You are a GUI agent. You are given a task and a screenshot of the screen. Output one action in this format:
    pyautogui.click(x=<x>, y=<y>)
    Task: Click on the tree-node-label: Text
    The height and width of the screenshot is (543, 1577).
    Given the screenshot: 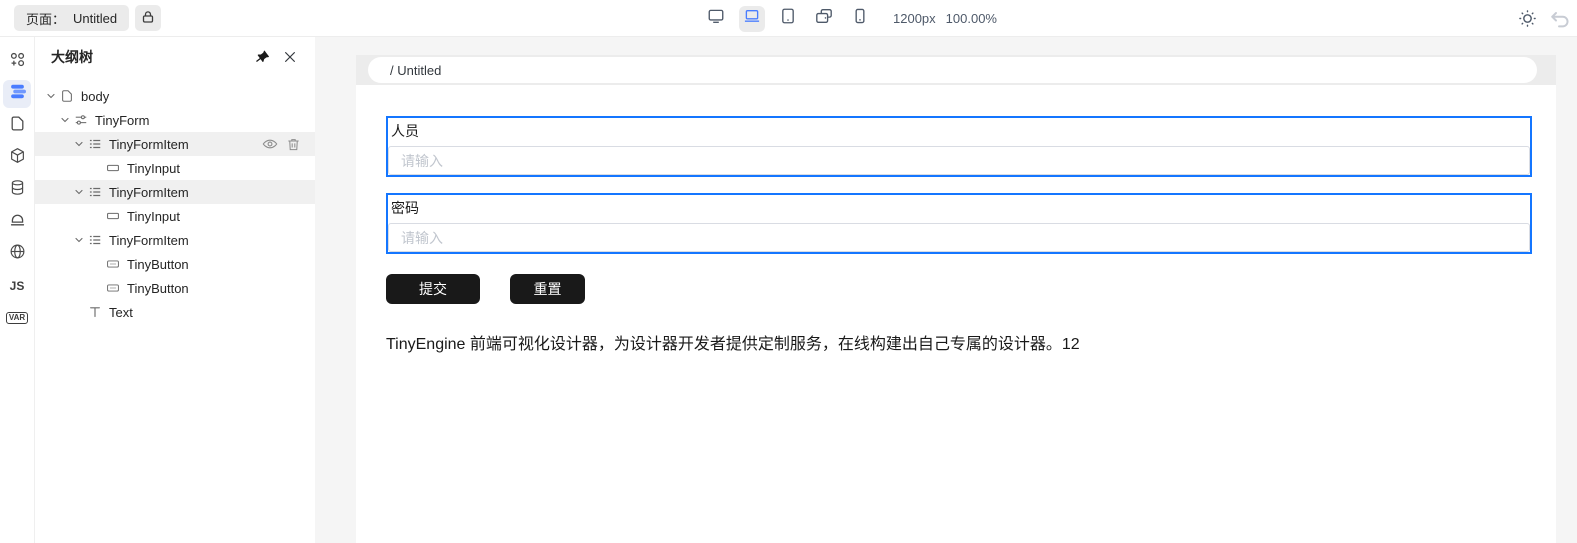 What is the action you would take?
    pyautogui.click(x=121, y=312)
    